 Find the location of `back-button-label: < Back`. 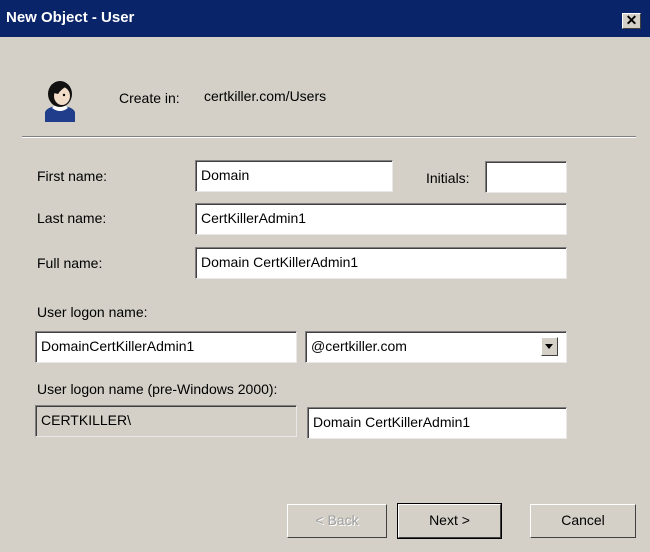

back-button-label: < Back is located at coordinates (337, 520).